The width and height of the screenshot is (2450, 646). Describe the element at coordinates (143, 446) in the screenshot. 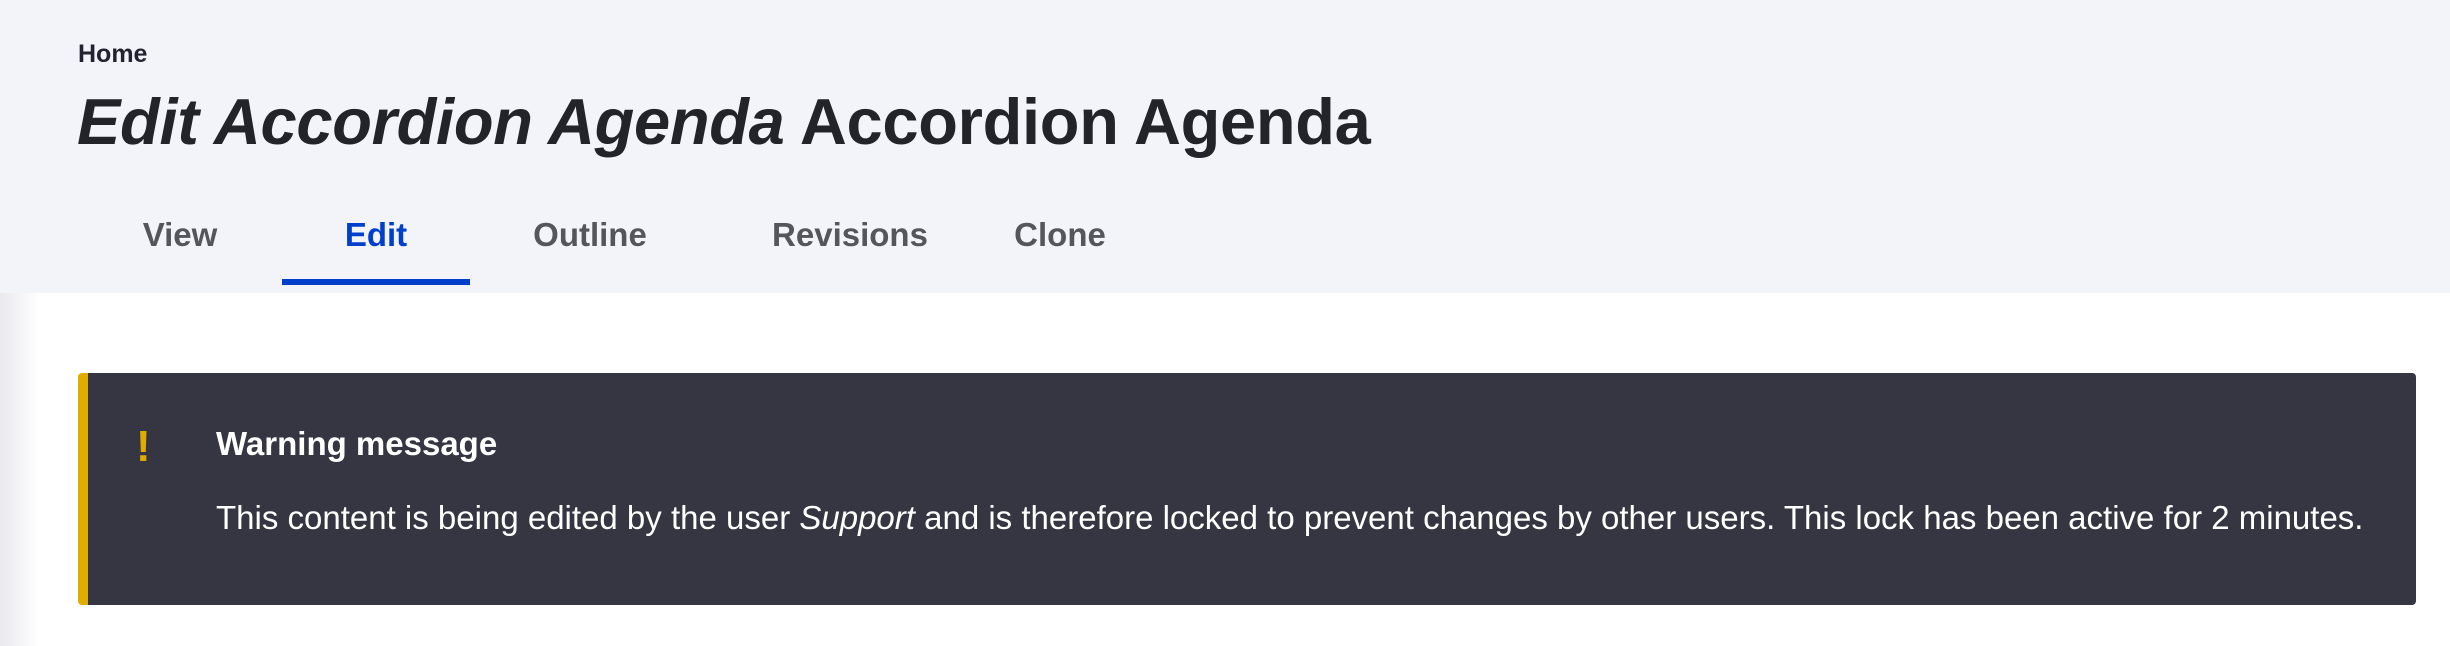

I see `warning-exclamation-icon: !` at that location.